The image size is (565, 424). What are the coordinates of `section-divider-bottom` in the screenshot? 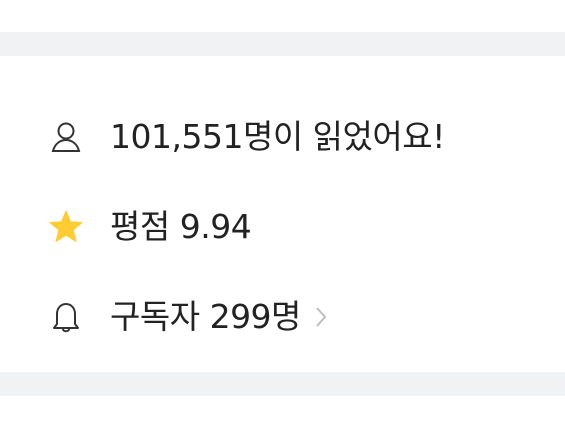 It's located at (282, 384).